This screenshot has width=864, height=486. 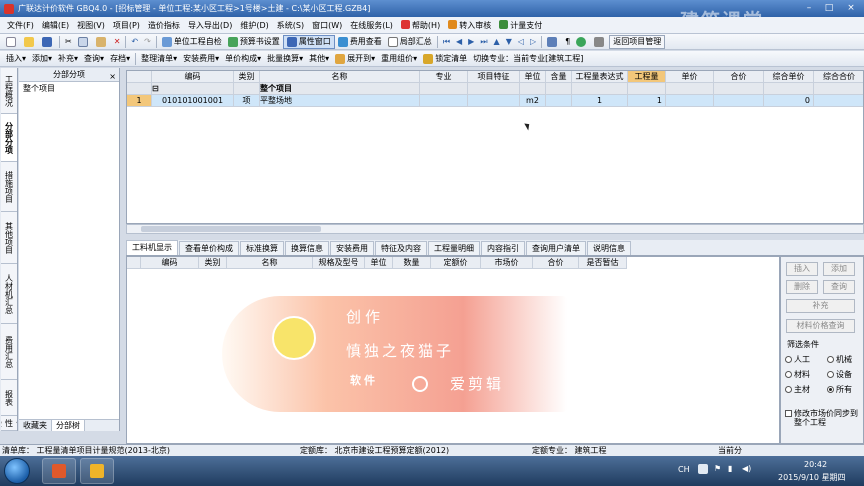 I want to click on tab-quantity-detail: 工程量明细, so click(x=454, y=248).